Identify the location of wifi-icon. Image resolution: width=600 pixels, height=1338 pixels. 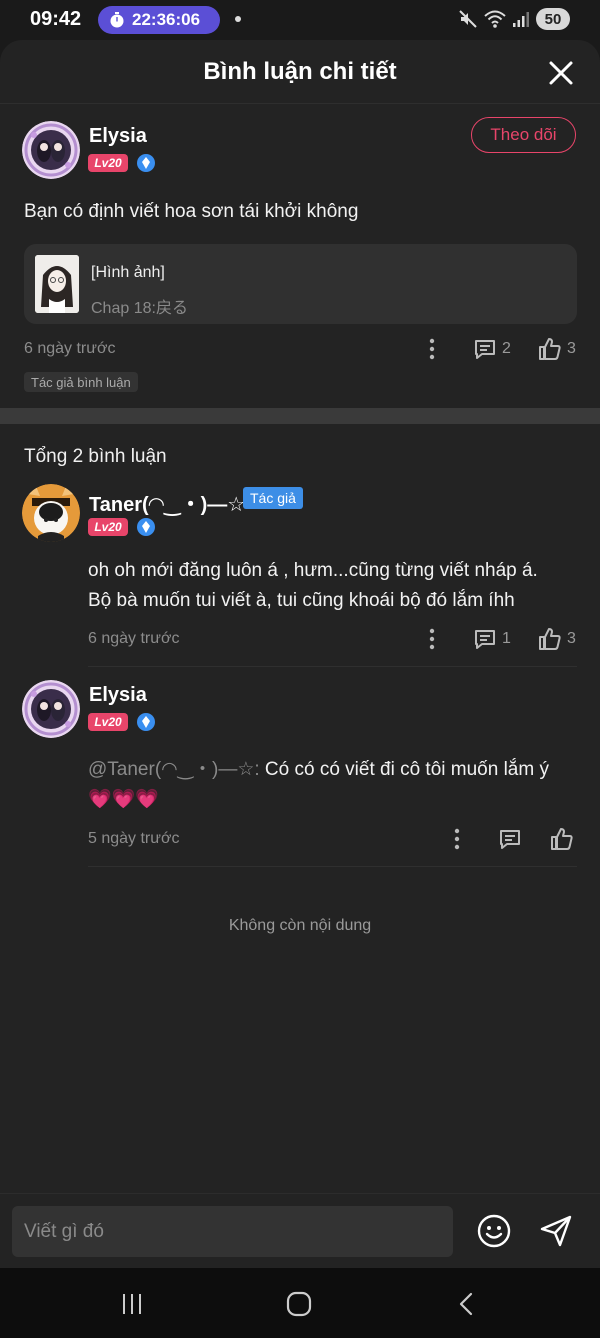
(495, 19).